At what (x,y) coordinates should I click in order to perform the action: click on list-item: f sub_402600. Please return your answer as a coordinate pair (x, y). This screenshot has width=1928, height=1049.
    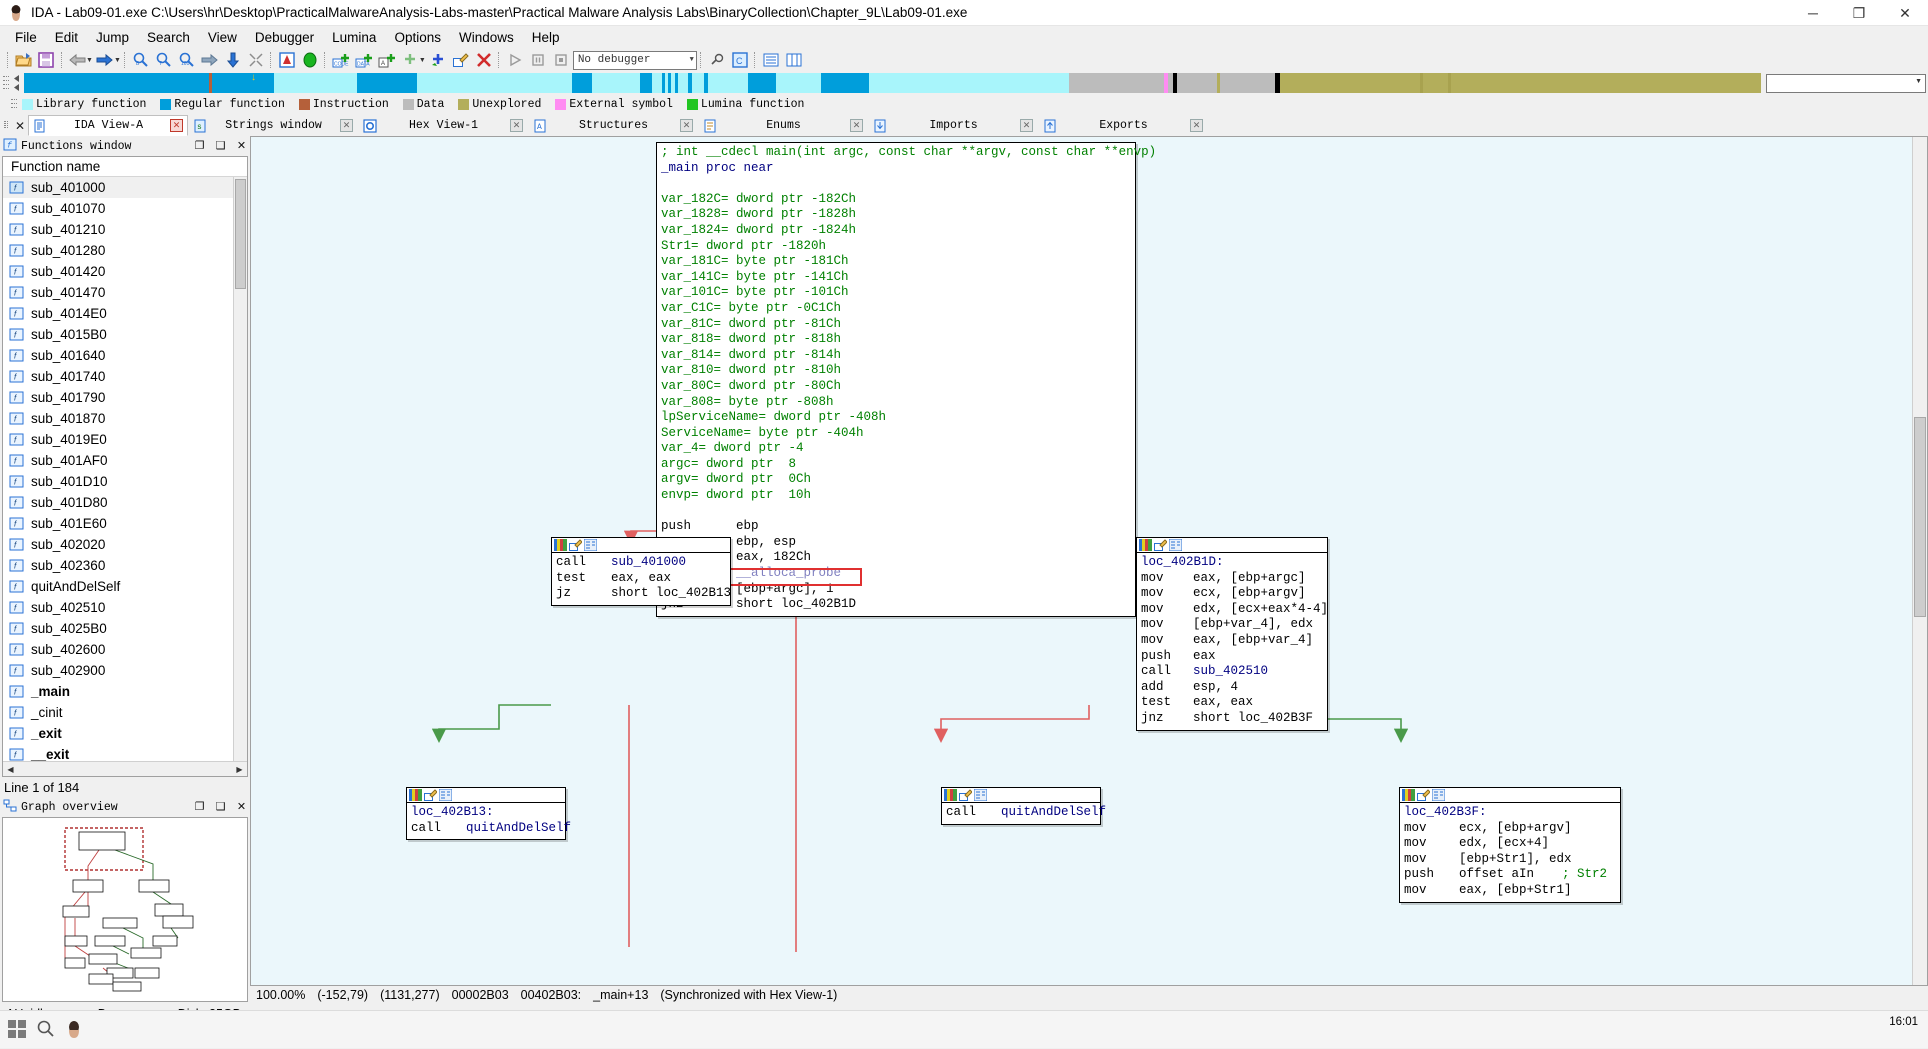
    Looking at the image, I should click on (125, 649).